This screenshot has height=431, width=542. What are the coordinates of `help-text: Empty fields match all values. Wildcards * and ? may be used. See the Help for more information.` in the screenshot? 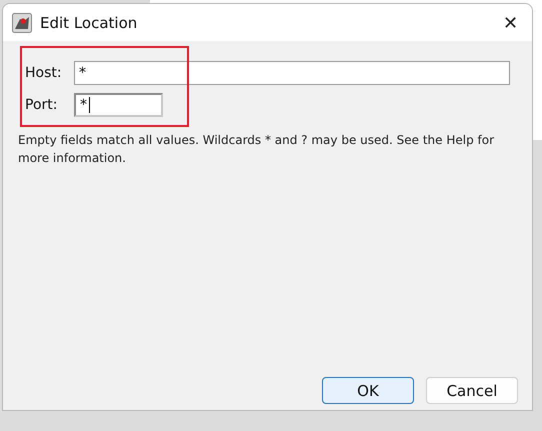 It's located at (256, 149).